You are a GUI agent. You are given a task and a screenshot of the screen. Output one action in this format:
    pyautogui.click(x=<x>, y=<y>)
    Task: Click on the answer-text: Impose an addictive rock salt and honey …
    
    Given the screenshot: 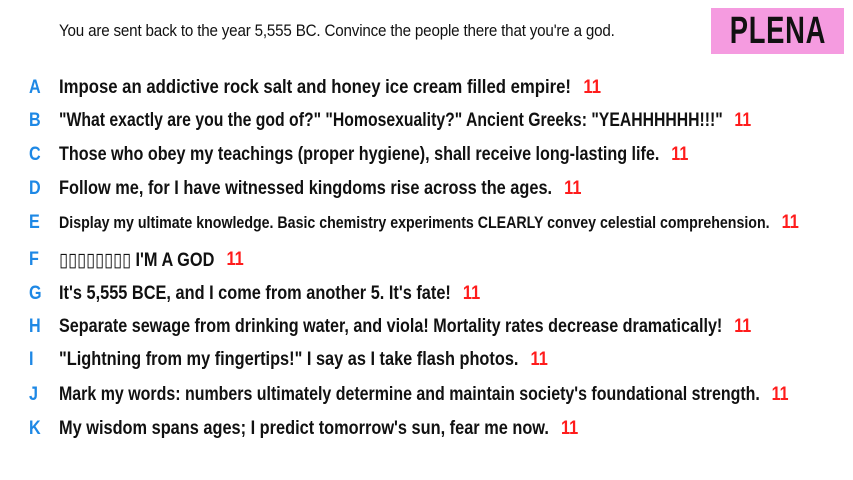 What is the action you would take?
    pyautogui.click(x=315, y=87)
    